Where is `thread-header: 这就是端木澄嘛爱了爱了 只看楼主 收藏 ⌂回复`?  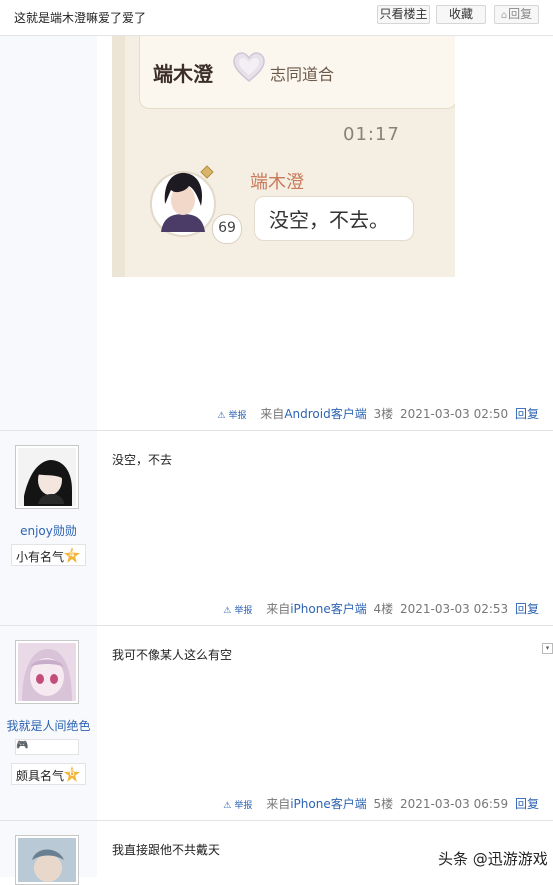 thread-header: 这就是端木澄嘛爱了爱了 只看楼主 收藏 ⌂回复 is located at coordinates (276, 18).